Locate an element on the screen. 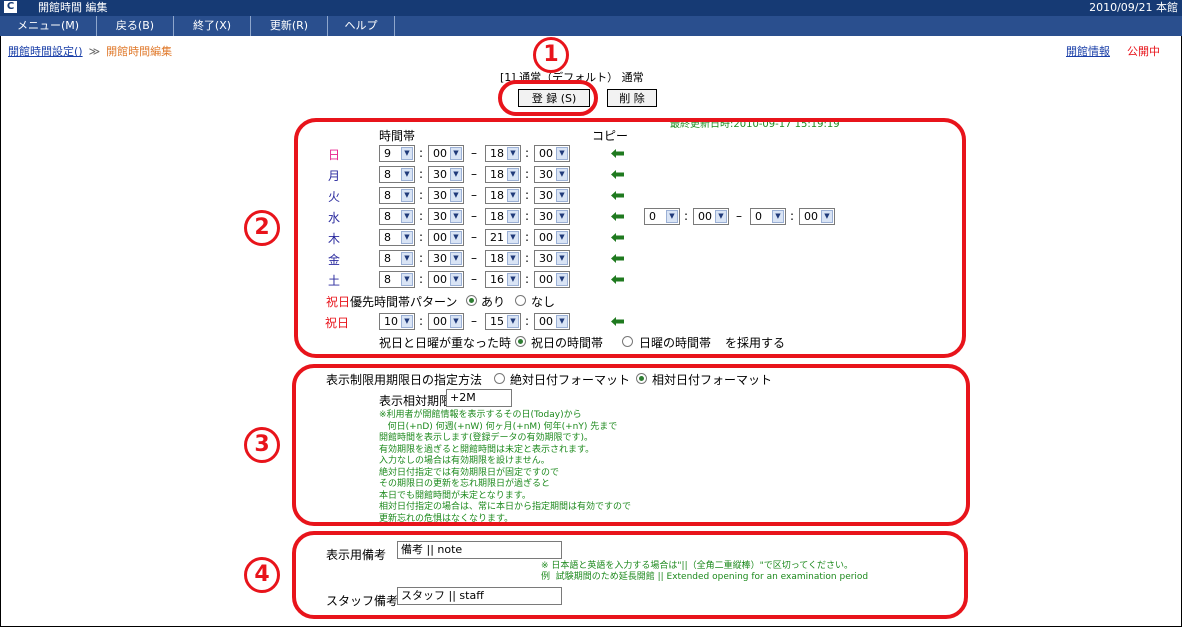 The image size is (1182, 627). extra-end-minute-select: 00 ▼ is located at coordinates (817, 216).